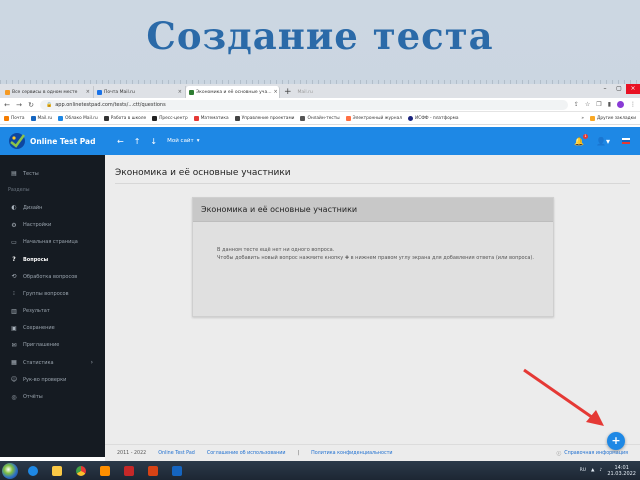  What do you see at coordinates (587, 104) in the screenshot?
I see `star-icon: ☆` at bounding box center [587, 104].